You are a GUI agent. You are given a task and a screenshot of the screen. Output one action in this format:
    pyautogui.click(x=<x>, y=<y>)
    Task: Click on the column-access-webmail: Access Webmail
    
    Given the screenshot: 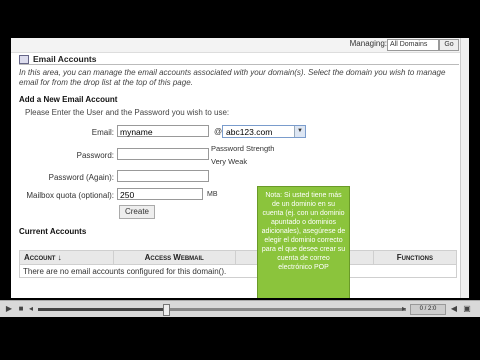 What is the action you would take?
    pyautogui.click(x=174, y=257)
    